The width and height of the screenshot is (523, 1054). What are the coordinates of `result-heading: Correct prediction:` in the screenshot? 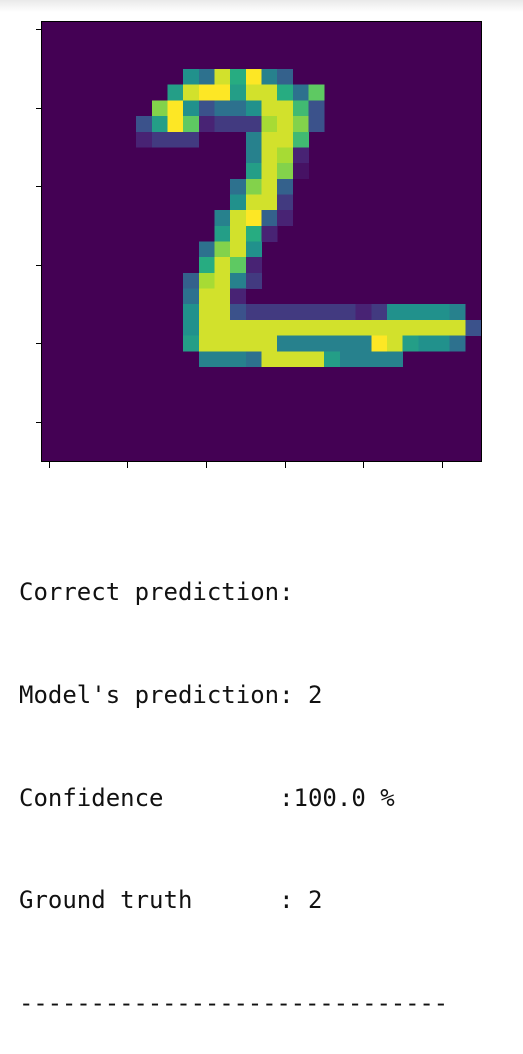 It's located at (156, 592).